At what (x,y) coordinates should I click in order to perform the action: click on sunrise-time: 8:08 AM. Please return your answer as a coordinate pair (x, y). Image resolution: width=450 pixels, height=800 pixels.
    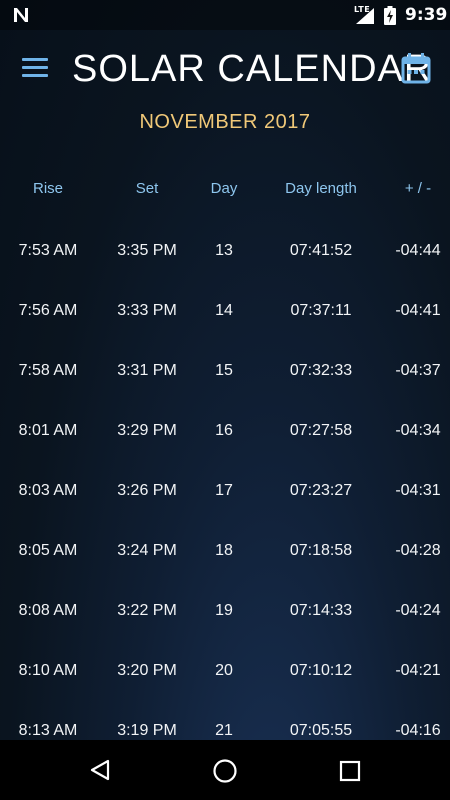
    Looking at the image, I should click on (48, 610).